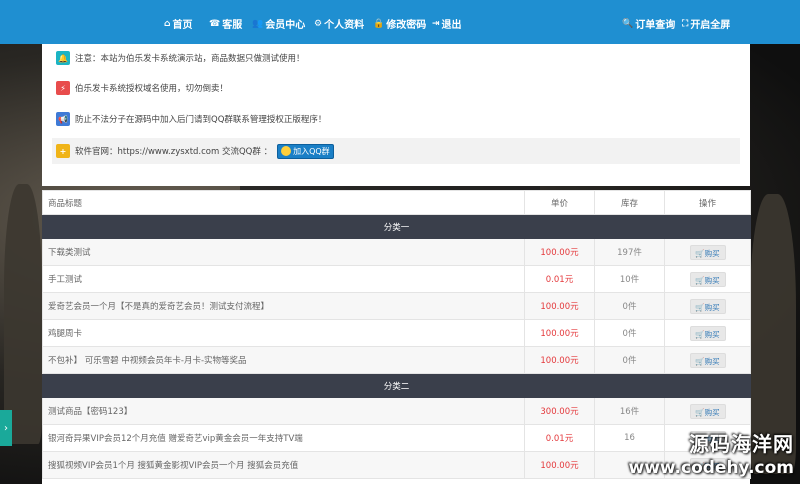 The height and width of the screenshot is (484, 800). I want to click on nav-home-label: 首页, so click(182, 25).